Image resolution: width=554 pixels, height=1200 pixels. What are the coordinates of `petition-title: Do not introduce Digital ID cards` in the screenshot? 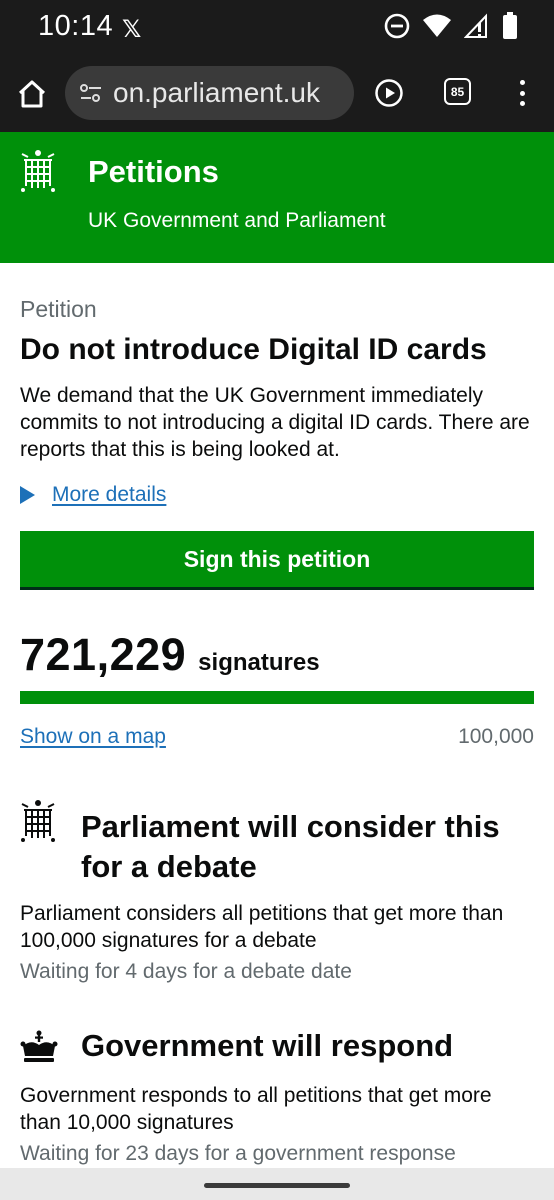 It's located at (253, 349).